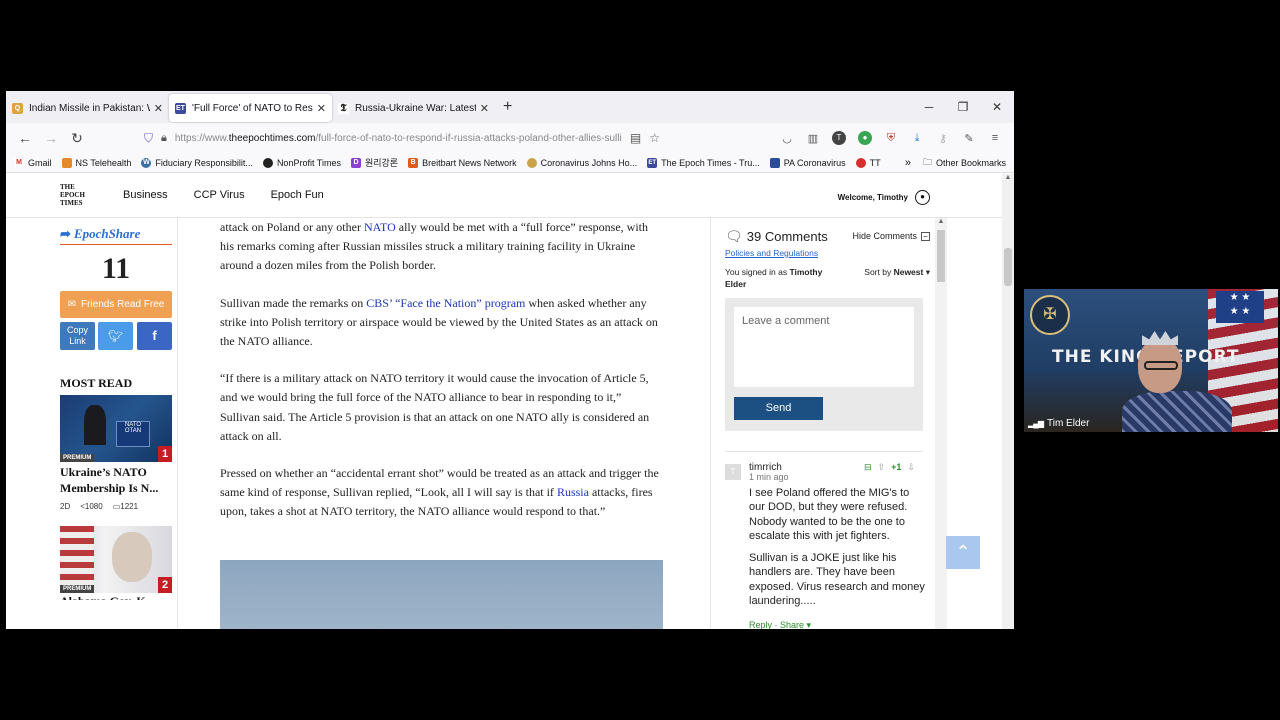 This screenshot has height=720, width=1280. Describe the element at coordinates (778, 408) in the screenshot. I see `send-button: Send` at that location.